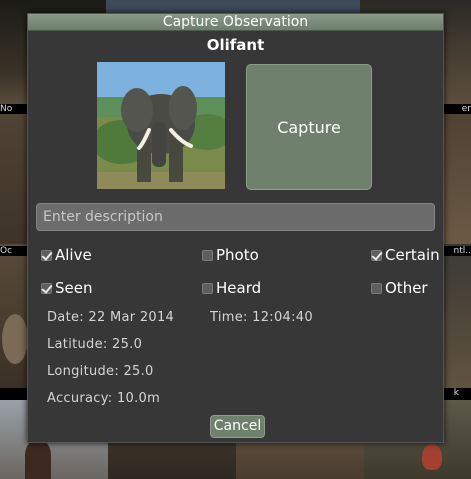 This screenshot has height=479, width=471. I want to click on heard-checkbox: Heard, so click(231, 288).